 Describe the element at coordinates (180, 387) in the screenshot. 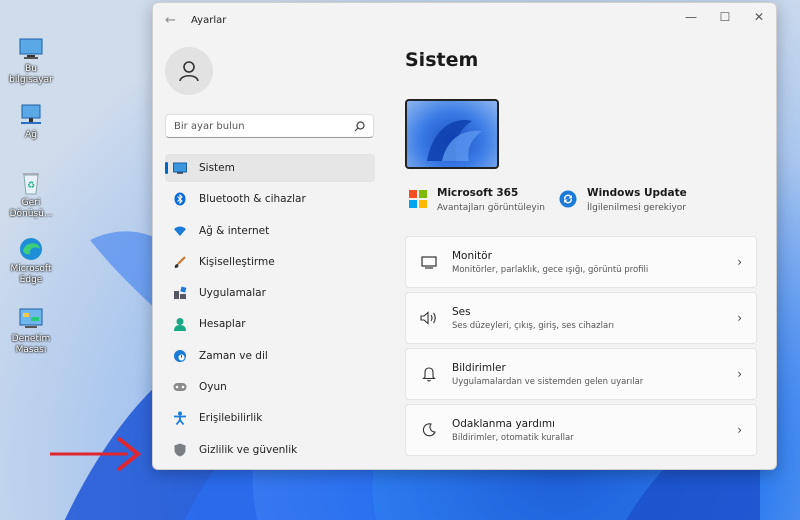

I see `gamepad-icon` at that location.